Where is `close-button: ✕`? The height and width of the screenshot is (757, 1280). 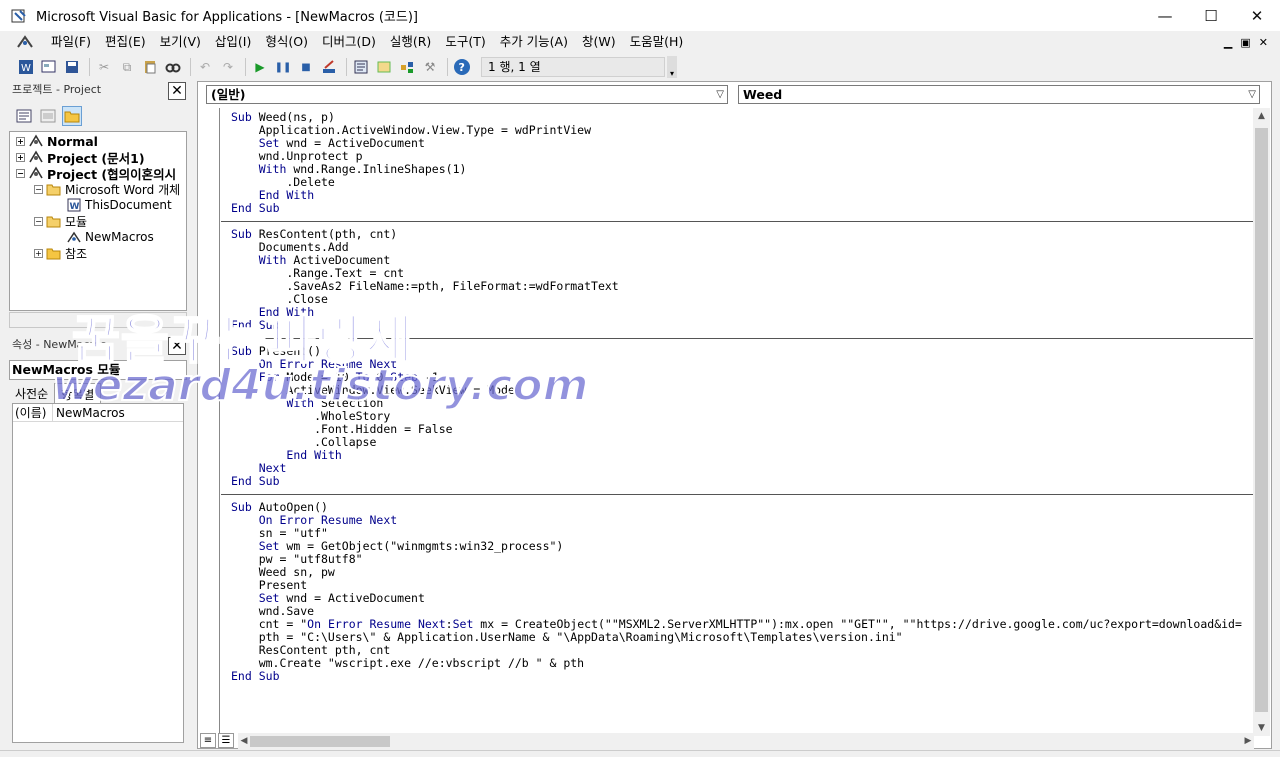 close-button: ✕ is located at coordinates (1257, 15).